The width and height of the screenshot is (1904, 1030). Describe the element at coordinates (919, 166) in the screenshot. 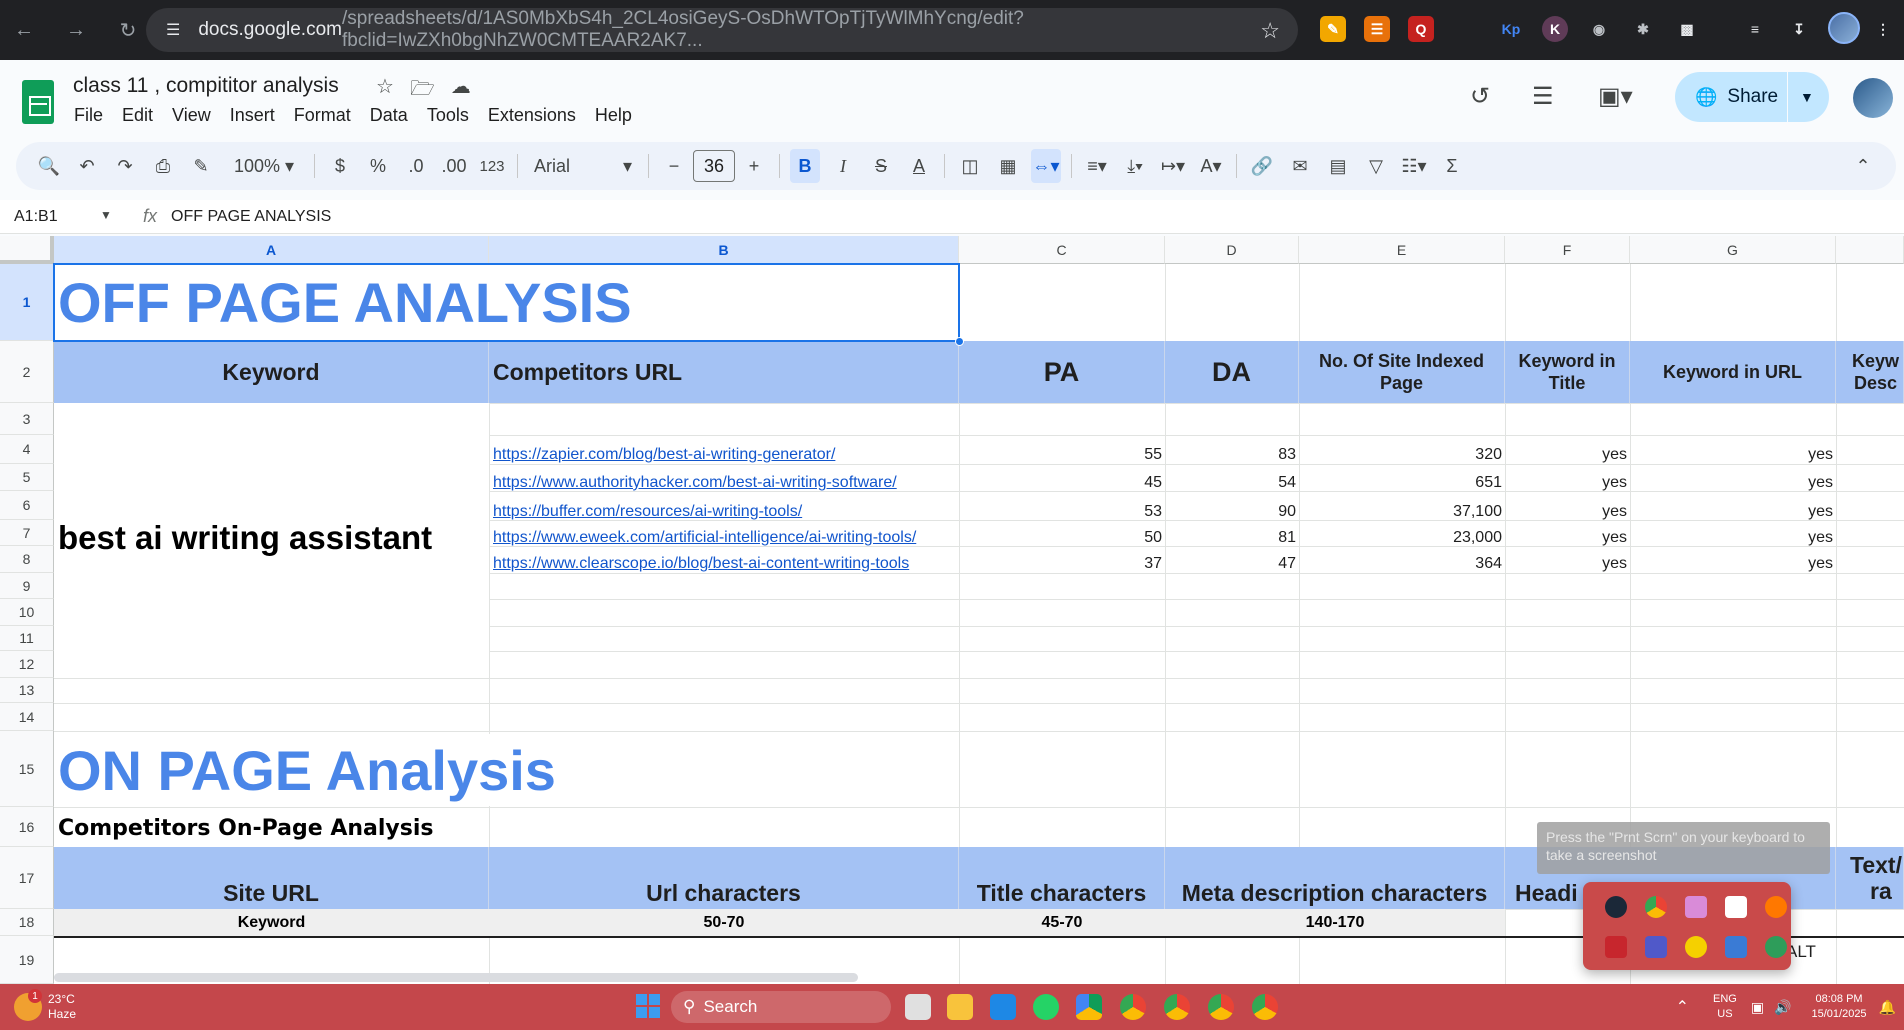

I see `text-color-button: A` at that location.